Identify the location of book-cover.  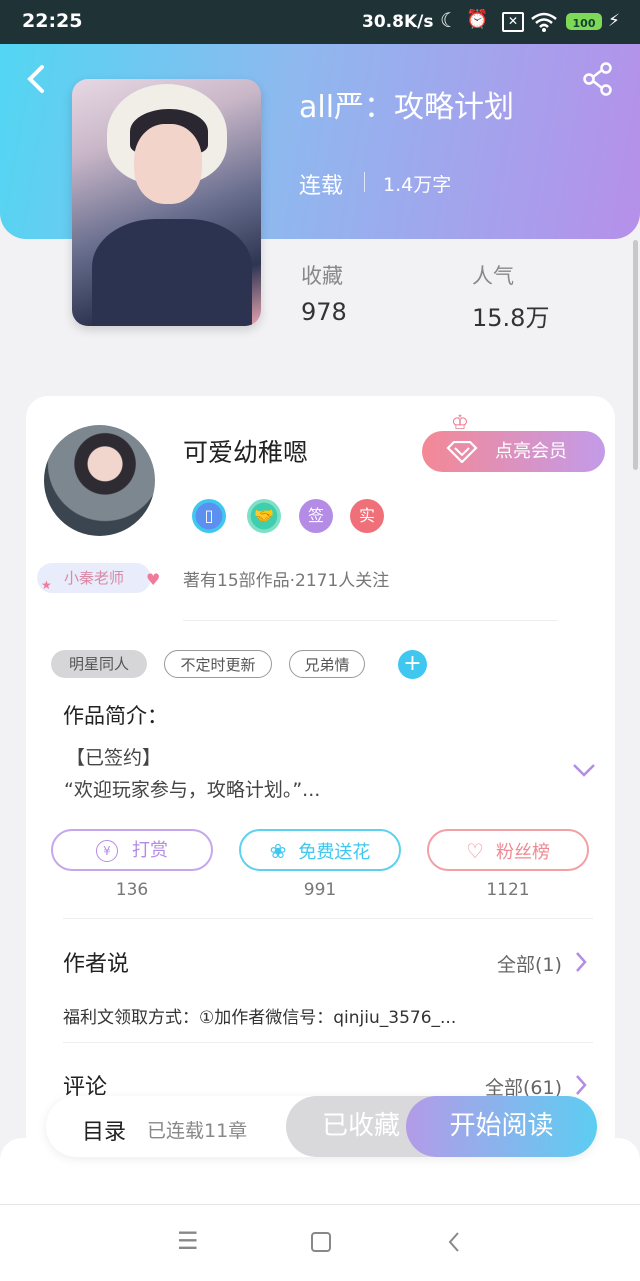
(166, 202).